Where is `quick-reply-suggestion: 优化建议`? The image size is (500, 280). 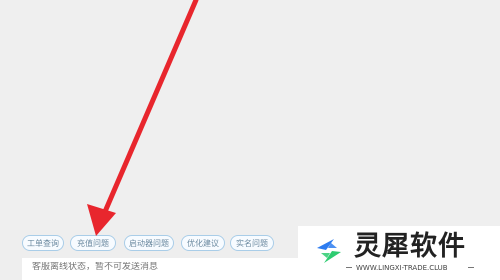 quick-reply-suggestion: 优化建议 is located at coordinates (203, 243).